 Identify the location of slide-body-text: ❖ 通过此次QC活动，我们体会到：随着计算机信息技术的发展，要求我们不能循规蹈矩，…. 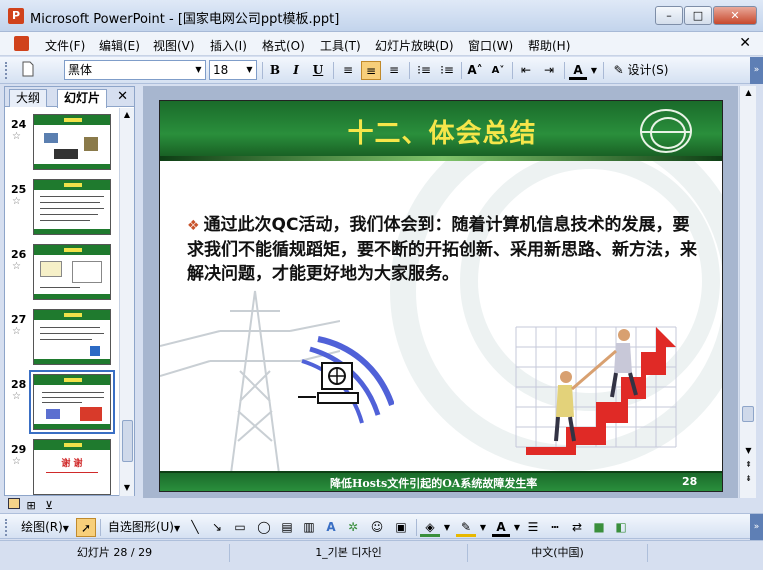
(442, 249).